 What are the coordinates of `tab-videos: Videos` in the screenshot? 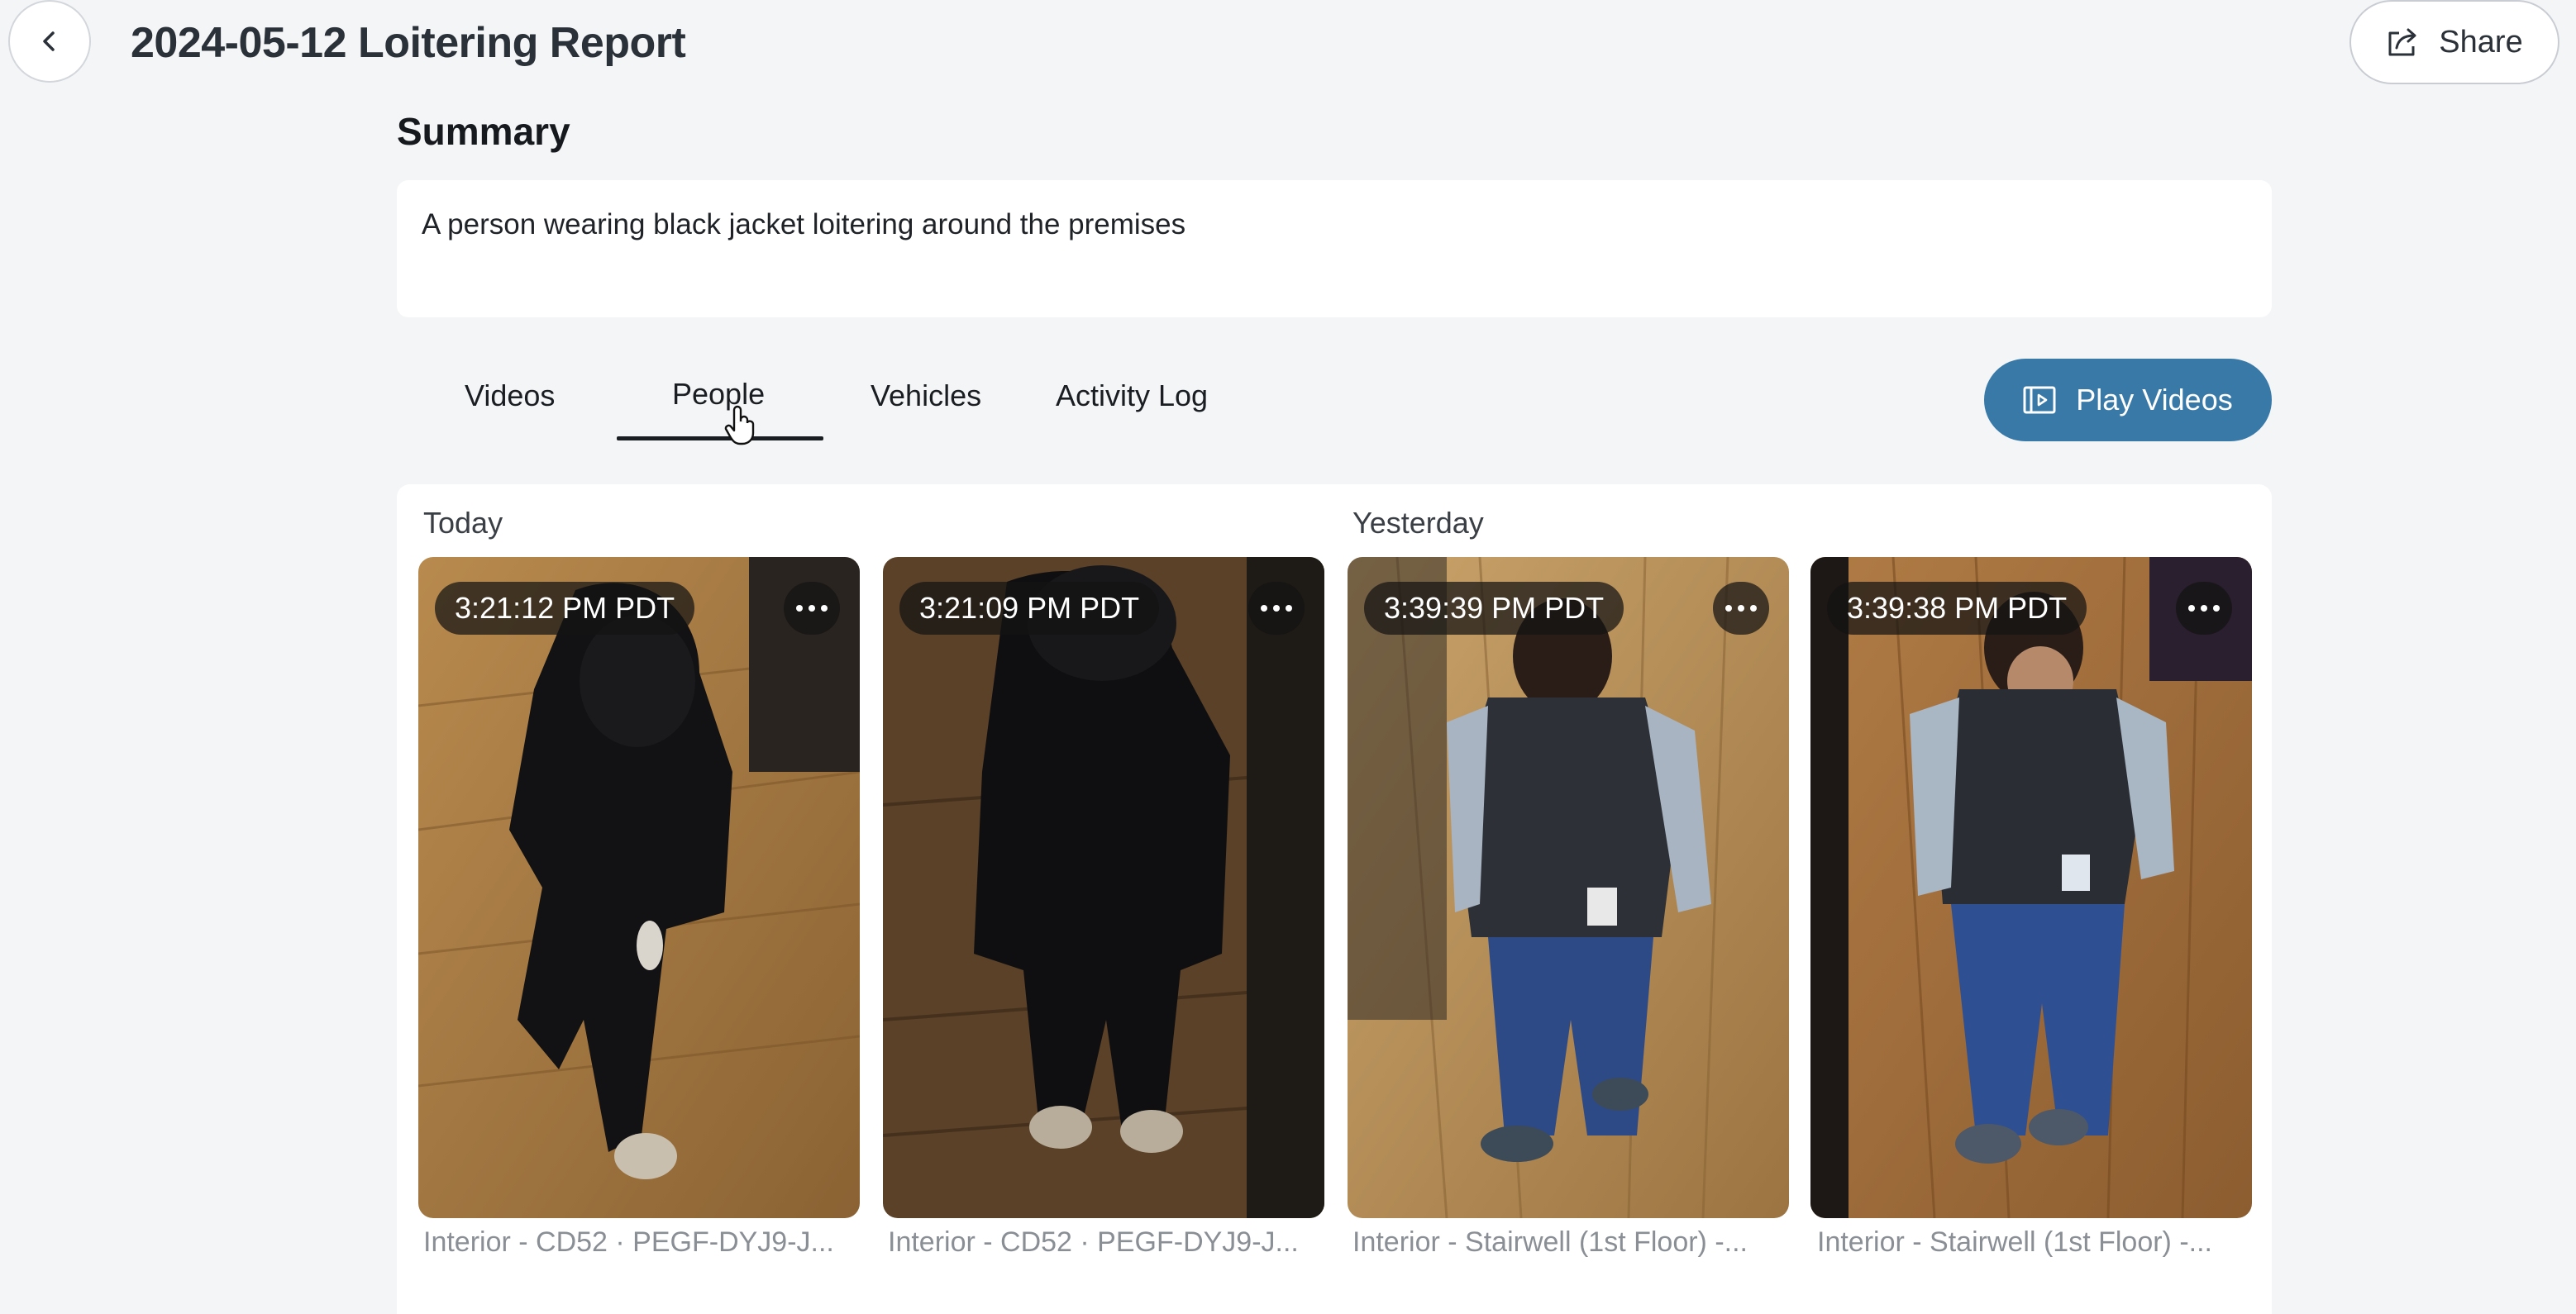 It's located at (510, 396).